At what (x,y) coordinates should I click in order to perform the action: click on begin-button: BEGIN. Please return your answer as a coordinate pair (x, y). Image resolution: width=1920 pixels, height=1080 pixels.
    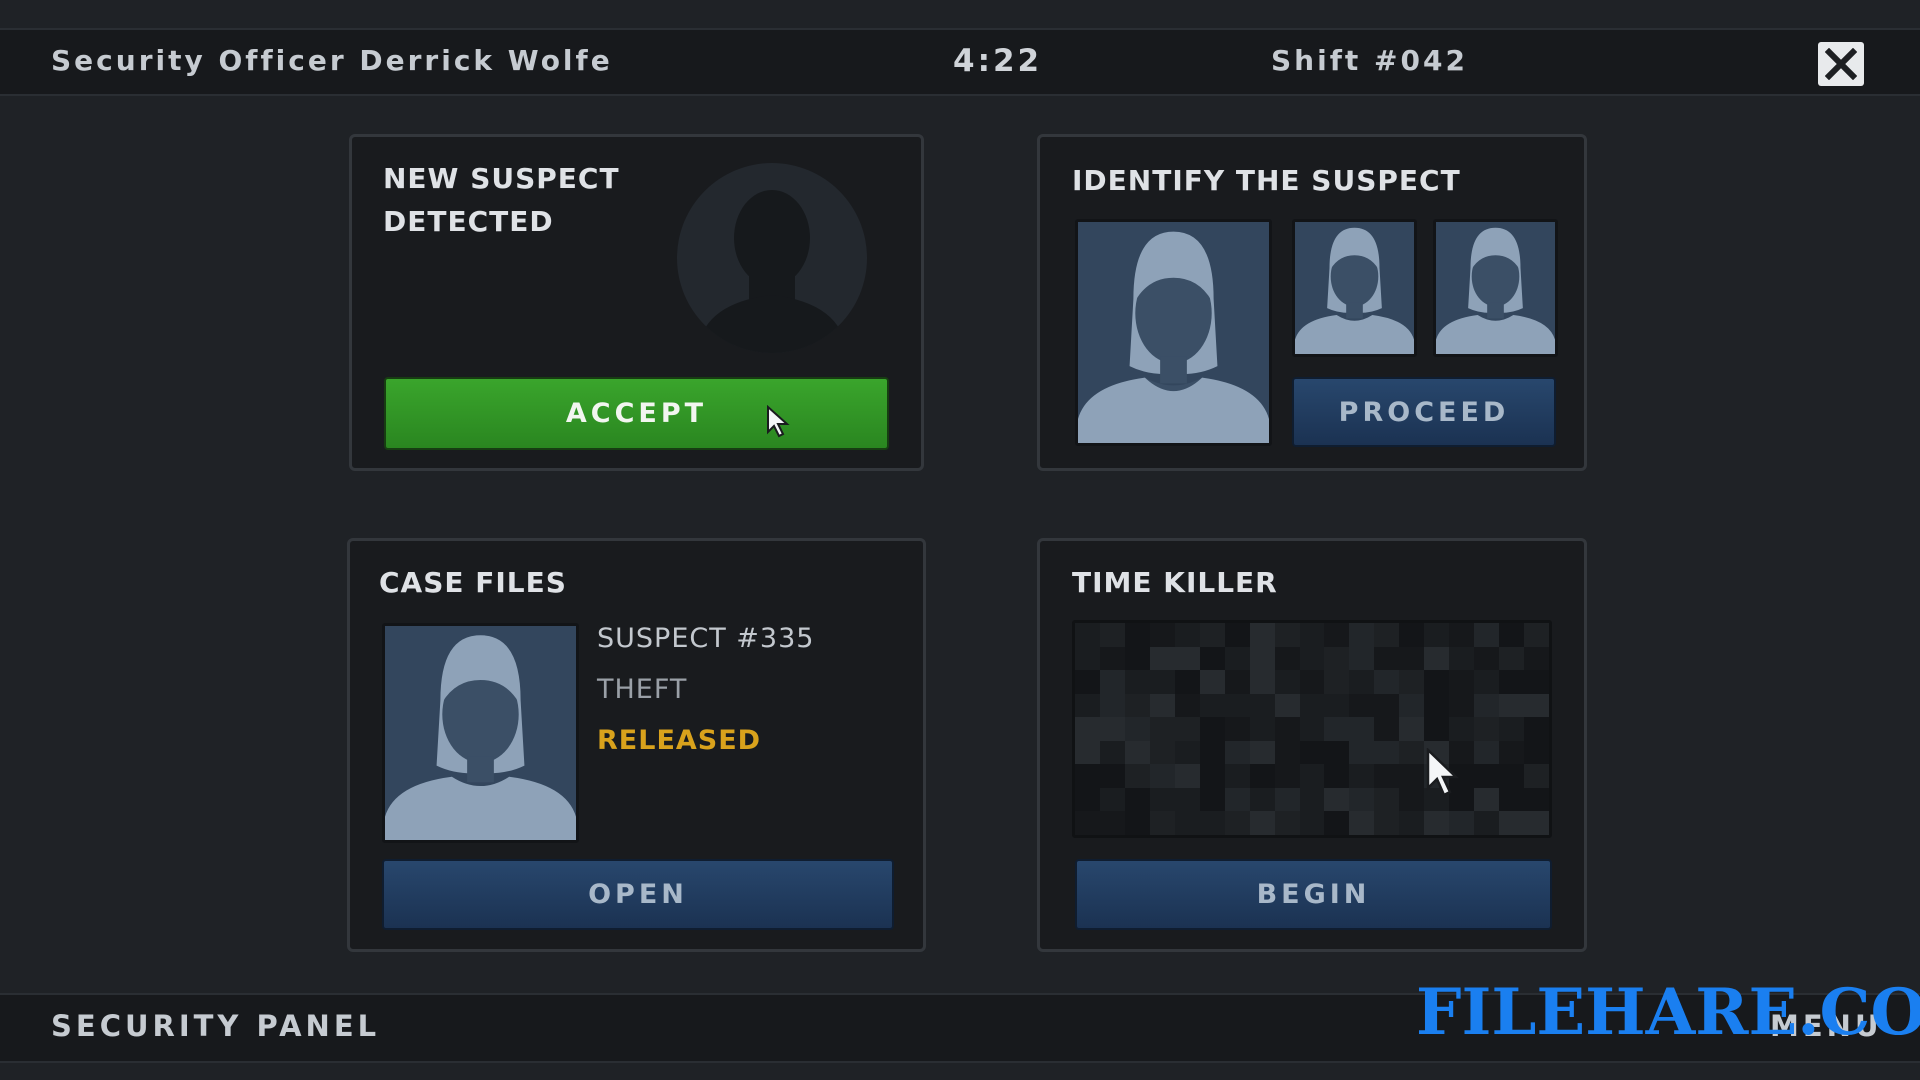
    Looking at the image, I should click on (1313, 894).